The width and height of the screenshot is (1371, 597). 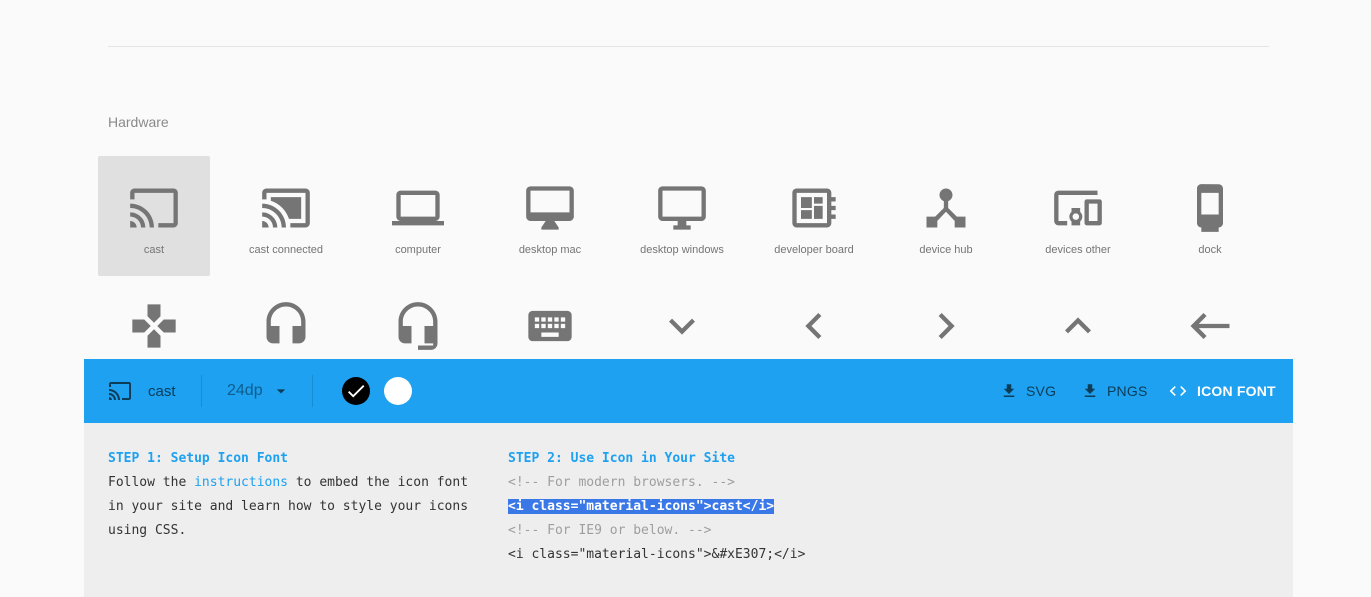 I want to click on selected-code: <i class="material-icons">cast</i>, so click(x=641, y=506).